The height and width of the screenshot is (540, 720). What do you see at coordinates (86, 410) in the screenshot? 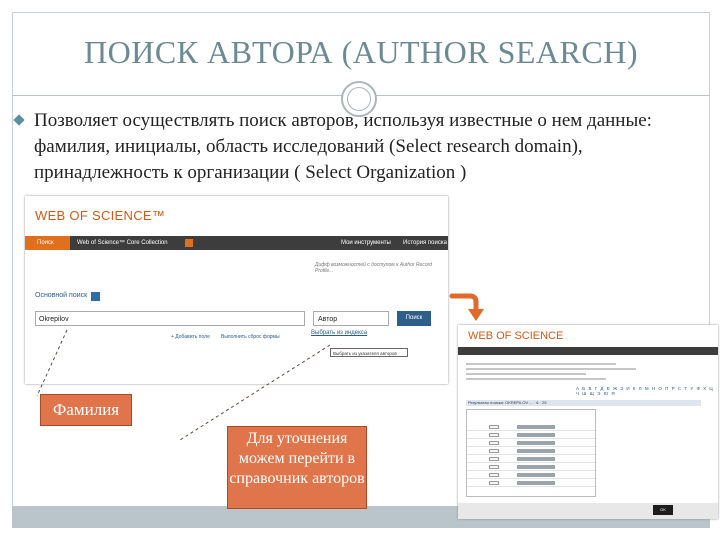
I see `surname-callout: Фамилия` at bounding box center [86, 410].